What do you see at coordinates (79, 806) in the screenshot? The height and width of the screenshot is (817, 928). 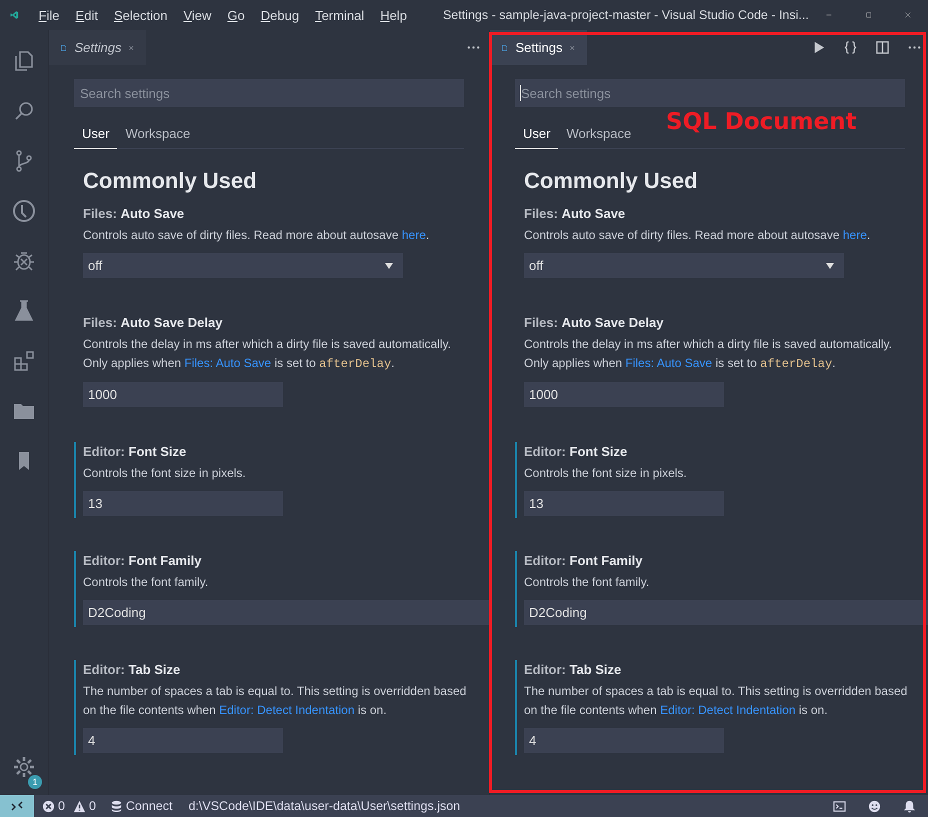 I see `warning-icon` at bounding box center [79, 806].